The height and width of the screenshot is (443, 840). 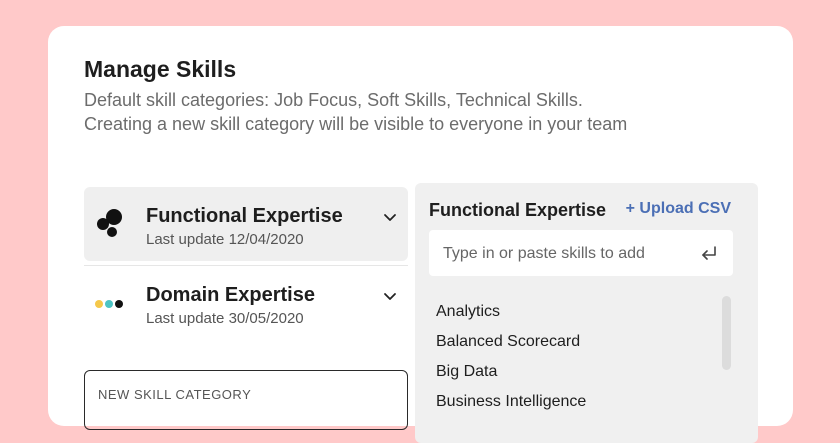 What do you see at coordinates (709, 253) in the screenshot?
I see `enter-icon` at bounding box center [709, 253].